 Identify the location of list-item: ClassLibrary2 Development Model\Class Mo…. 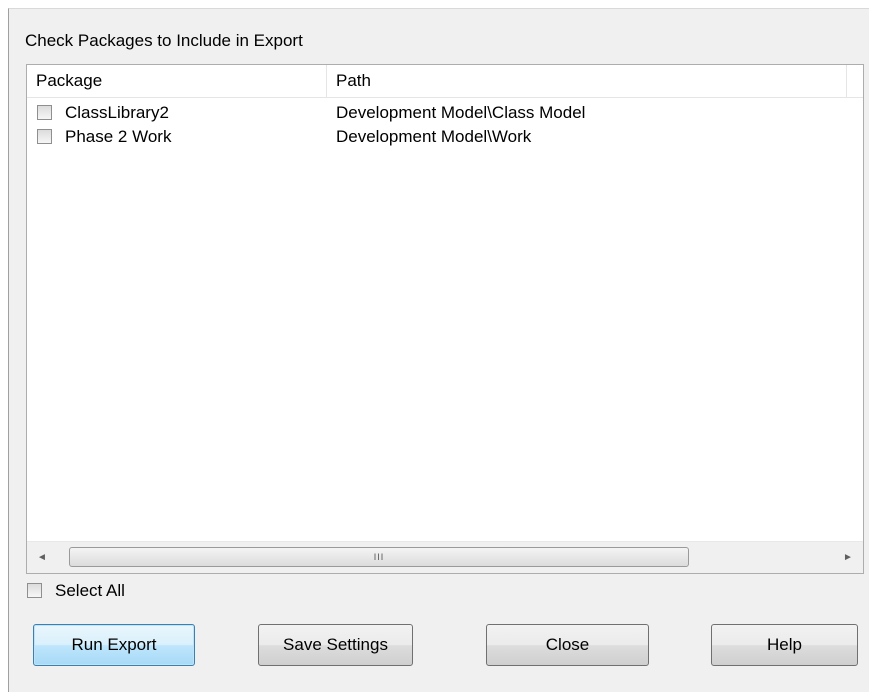
(445, 113).